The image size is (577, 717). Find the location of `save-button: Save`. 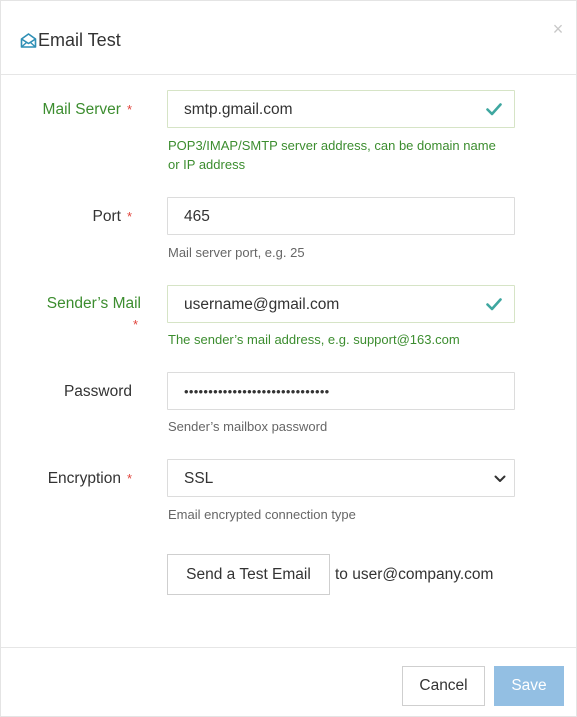

save-button: Save is located at coordinates (529, 686).